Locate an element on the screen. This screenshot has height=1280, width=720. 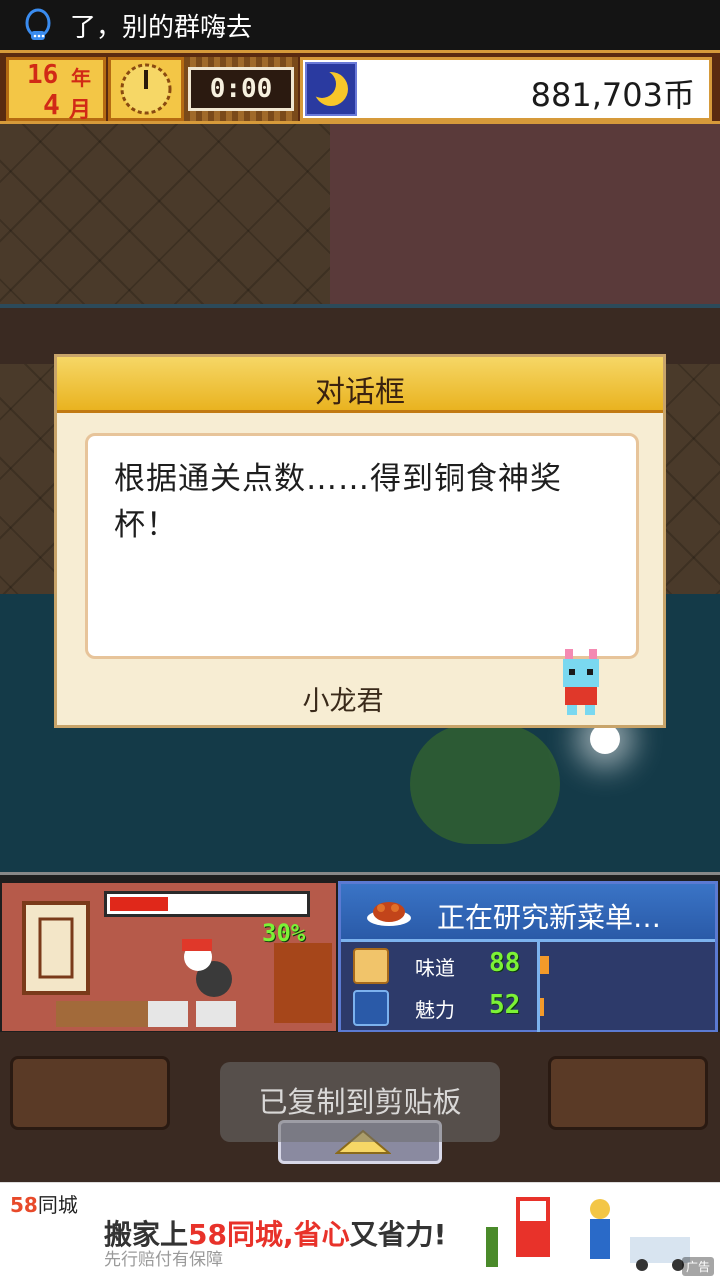
stat-label: 味道 is located at coordinates (435, 968).